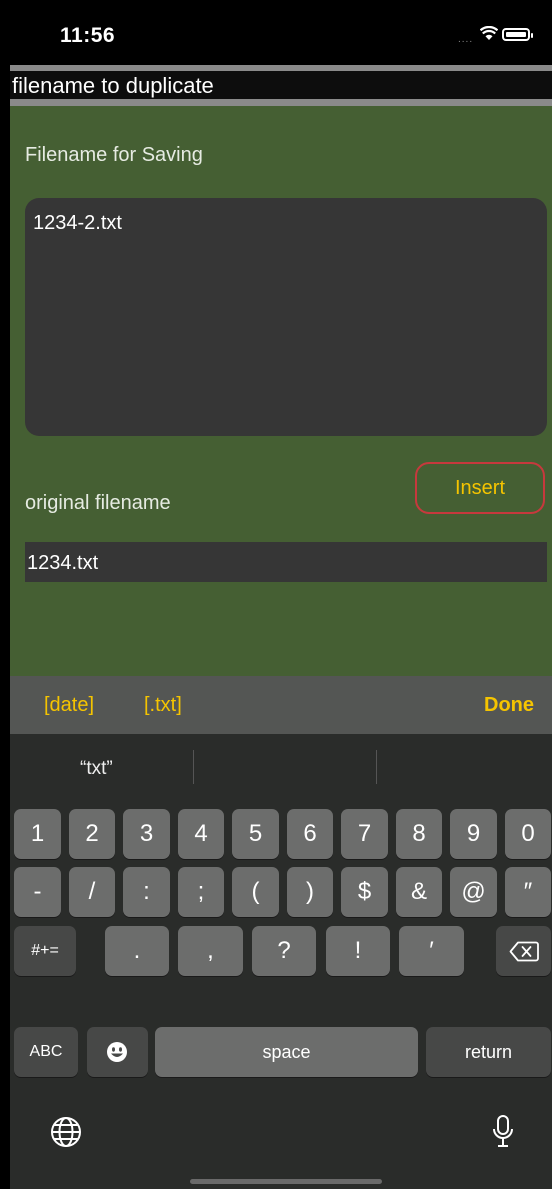 The width and height of the screenshot is (552, 1189). I want to click on insert-date-button: [date], so click(69, 705).